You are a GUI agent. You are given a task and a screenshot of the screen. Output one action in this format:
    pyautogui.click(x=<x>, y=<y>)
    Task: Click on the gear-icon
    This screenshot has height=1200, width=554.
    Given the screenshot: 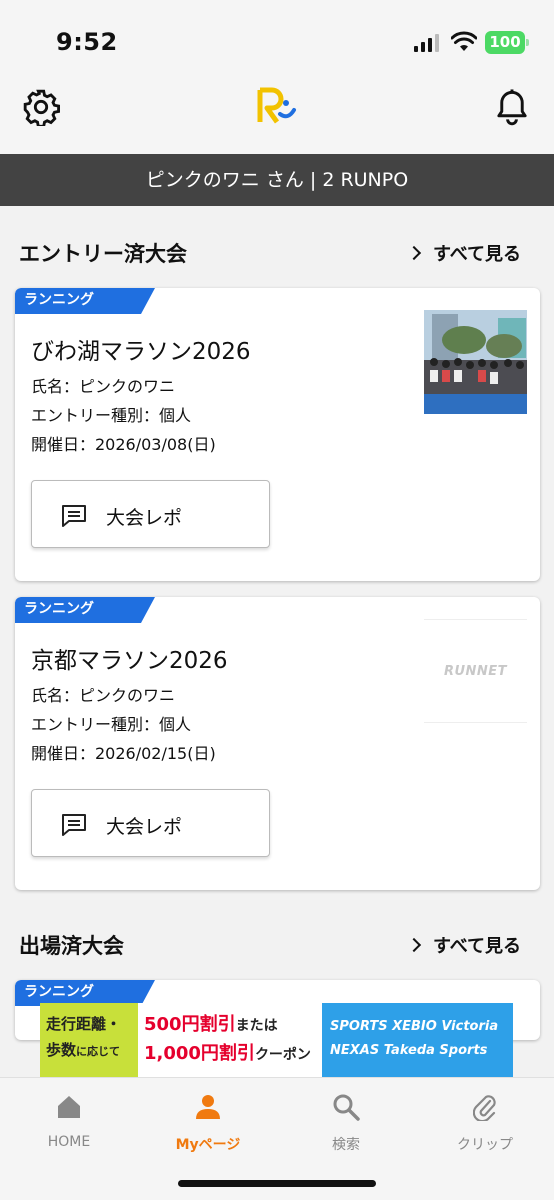 What is the action you would take?
    pyautogui.click(x=41, y=107)
    